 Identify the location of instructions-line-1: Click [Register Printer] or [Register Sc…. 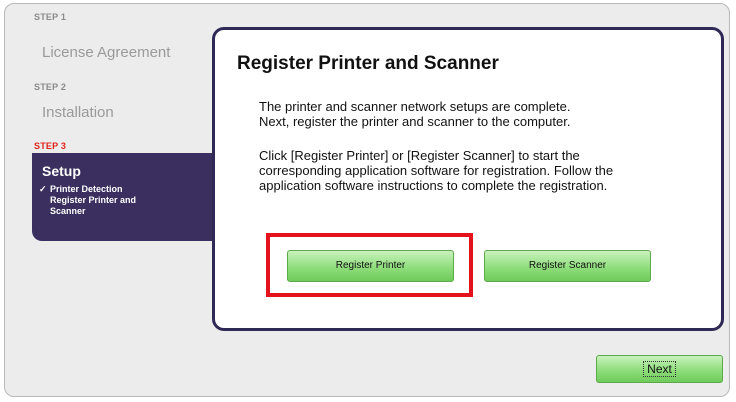
(419, 155).